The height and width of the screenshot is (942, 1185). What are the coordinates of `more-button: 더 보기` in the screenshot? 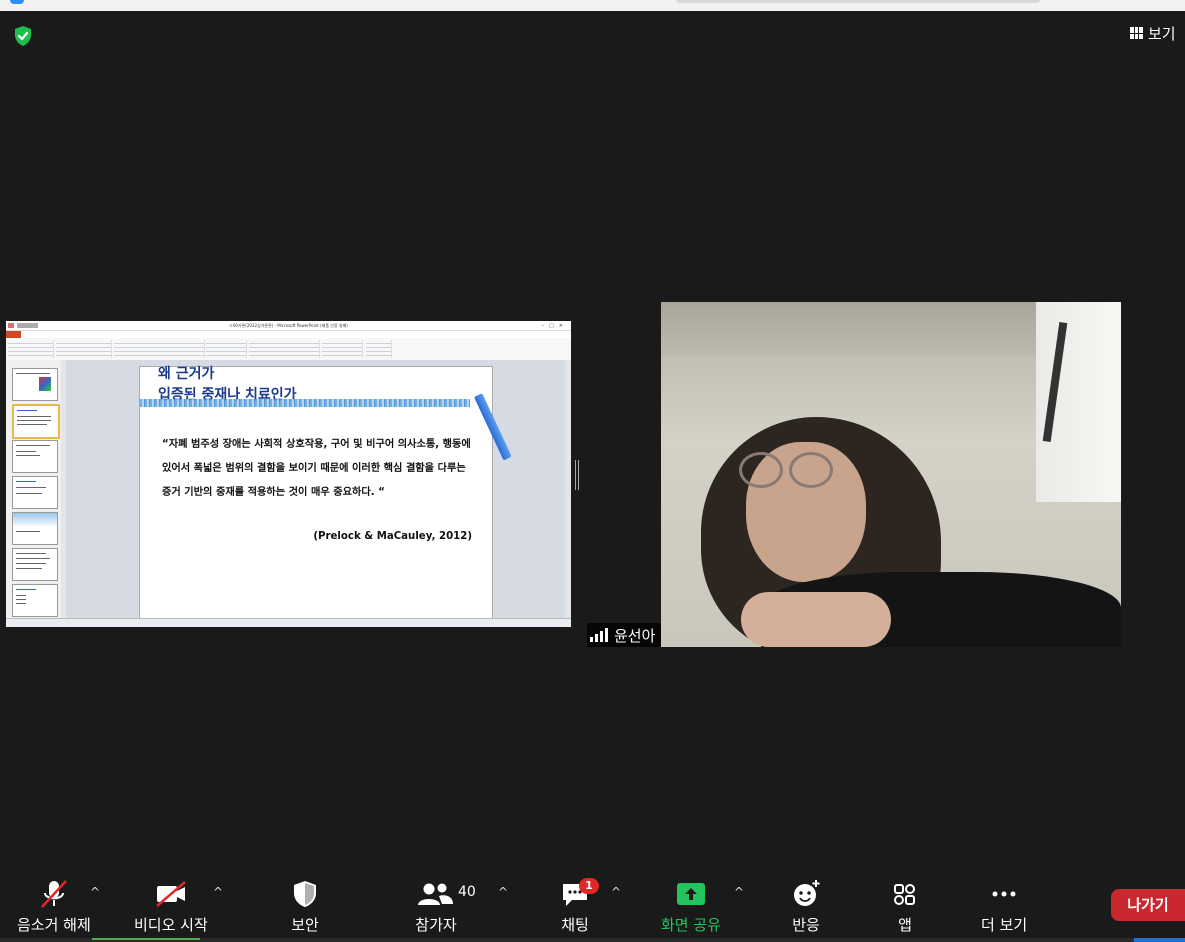 It's located at (1004, 906).